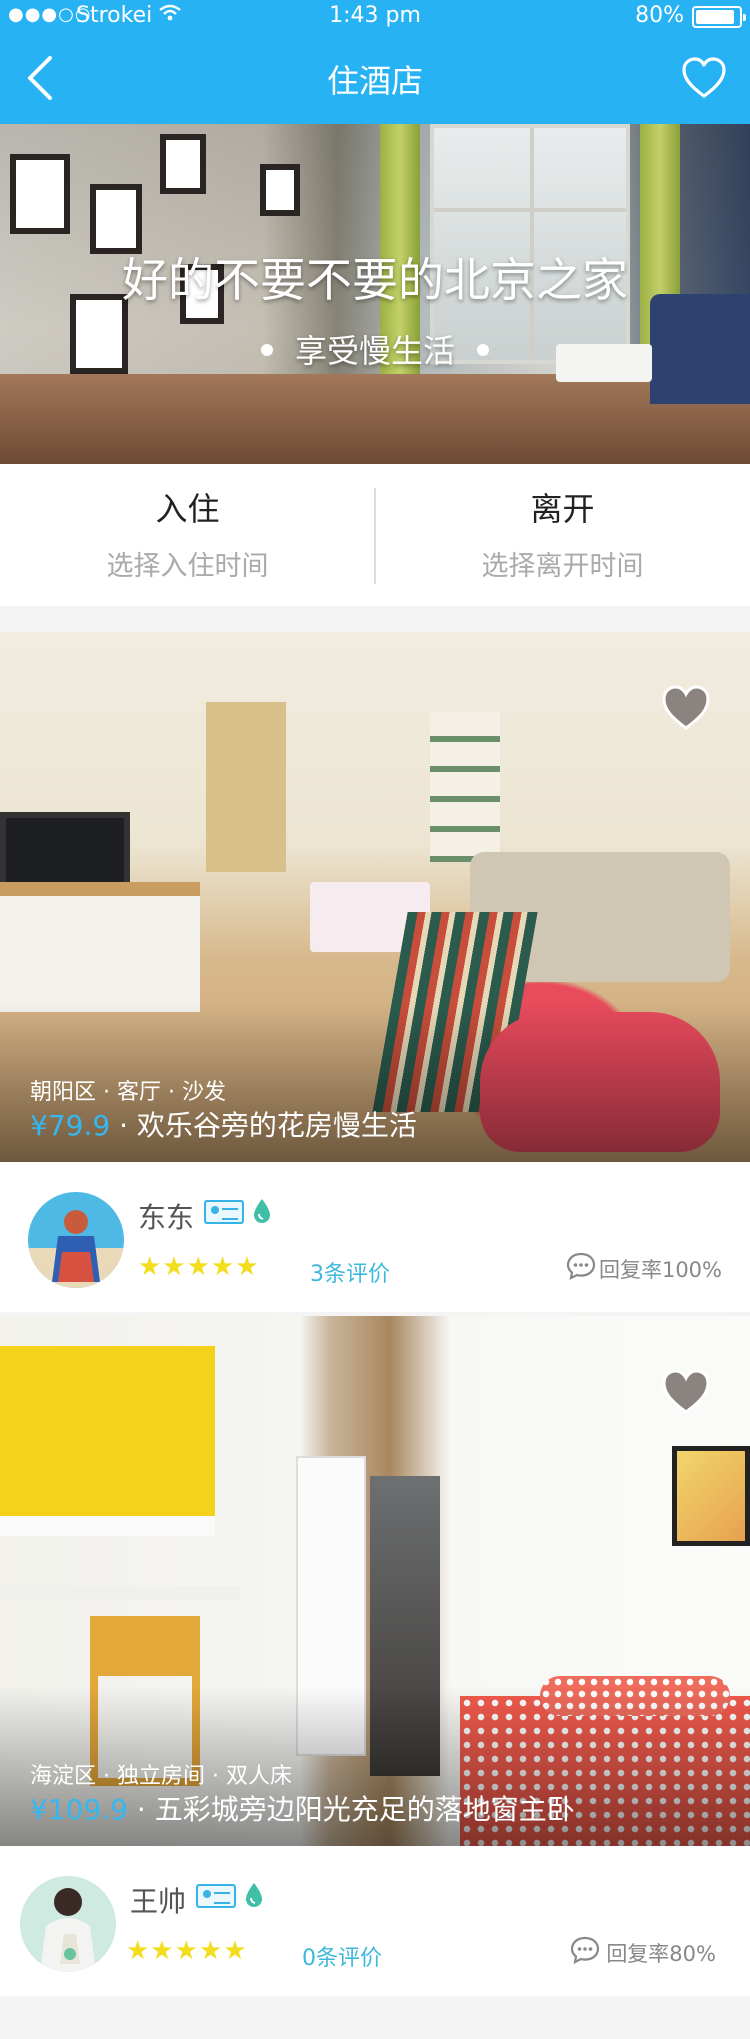 This screenshot has width=750, height=2039. Describe the element at coordinates (562, 566) in the screenshot. I see `checkout-hint: 选择离开时间` at that location.